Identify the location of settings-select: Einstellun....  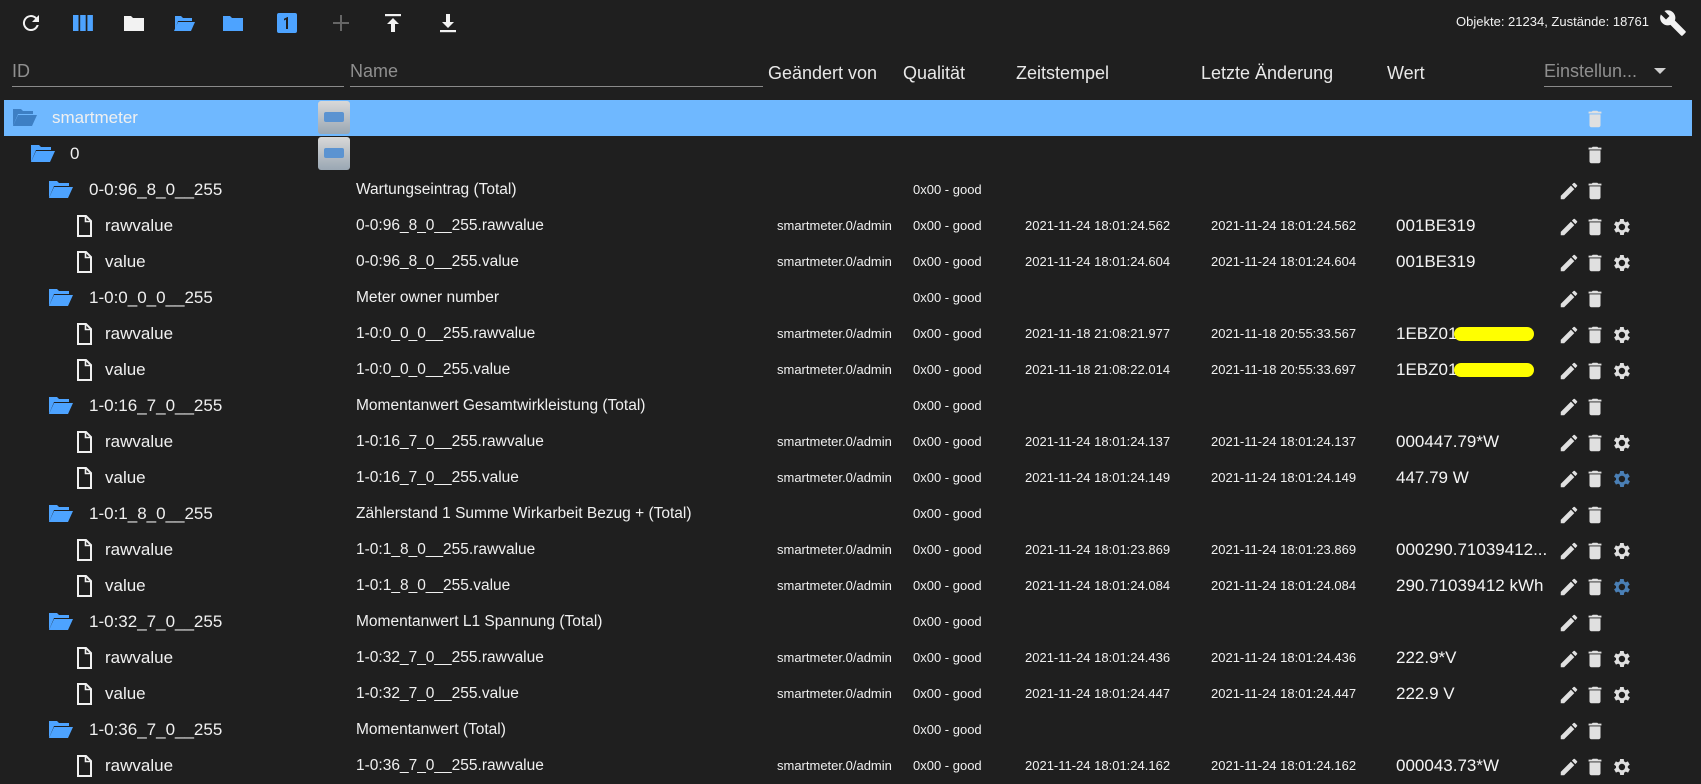
(1608, 71).